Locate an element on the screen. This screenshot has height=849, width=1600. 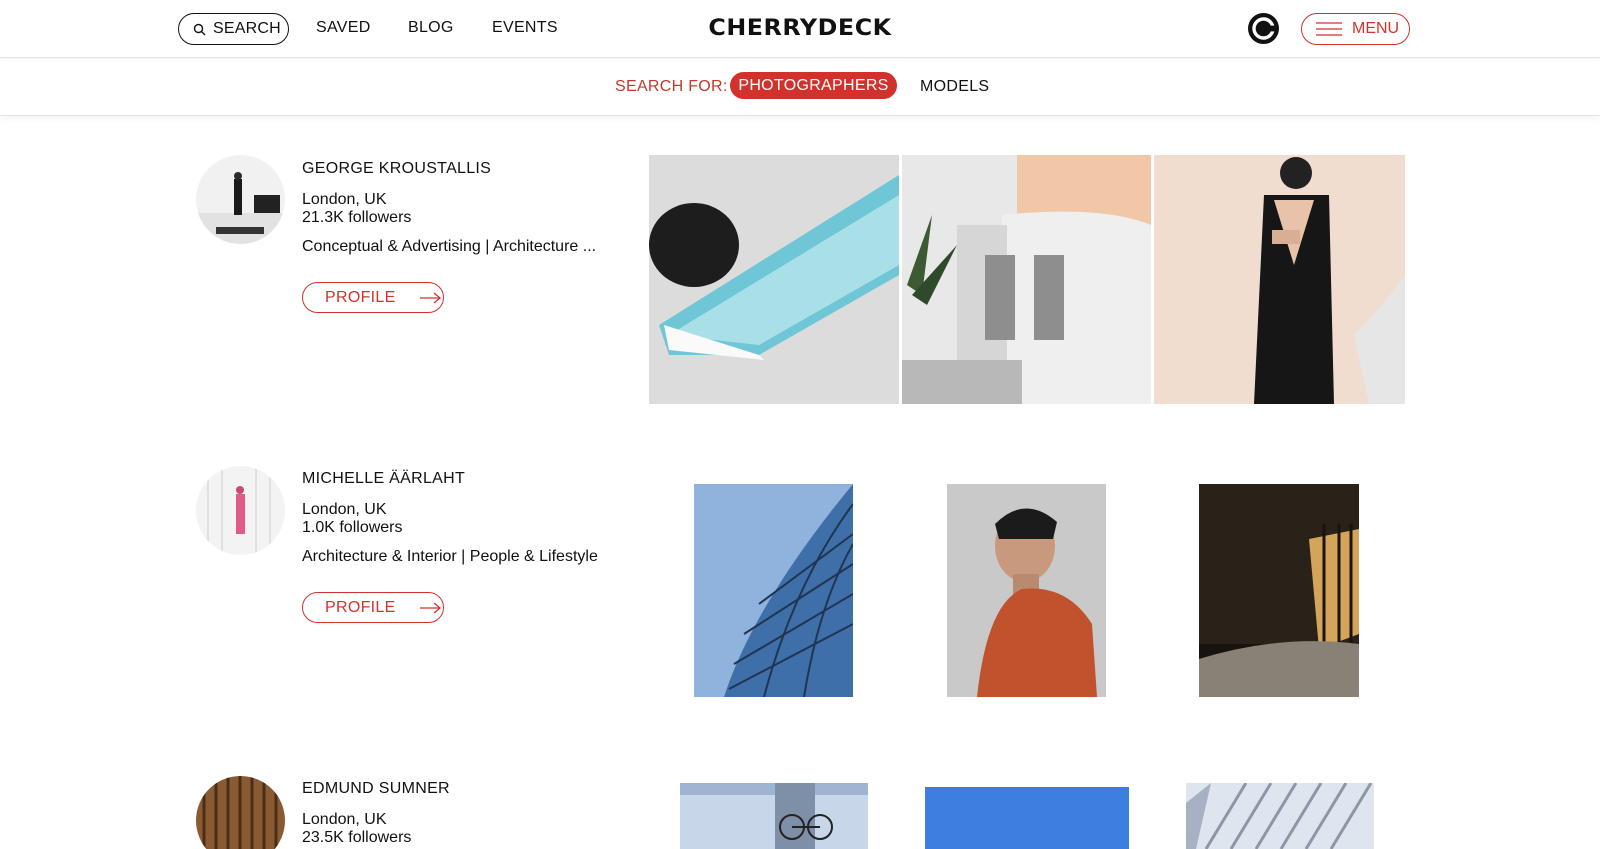
search-button: SEARCH is located at coordinates (233, 29).